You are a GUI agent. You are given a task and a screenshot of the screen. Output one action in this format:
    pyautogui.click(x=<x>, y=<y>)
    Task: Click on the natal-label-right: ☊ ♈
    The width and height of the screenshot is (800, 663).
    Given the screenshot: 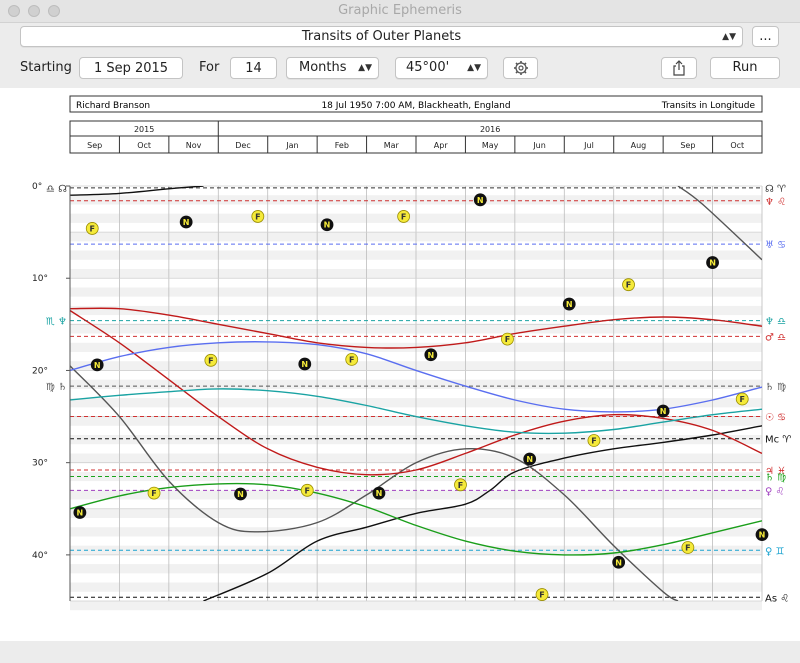 What is the action you would take?
    pyautogui.click(x=775, y=189)
    